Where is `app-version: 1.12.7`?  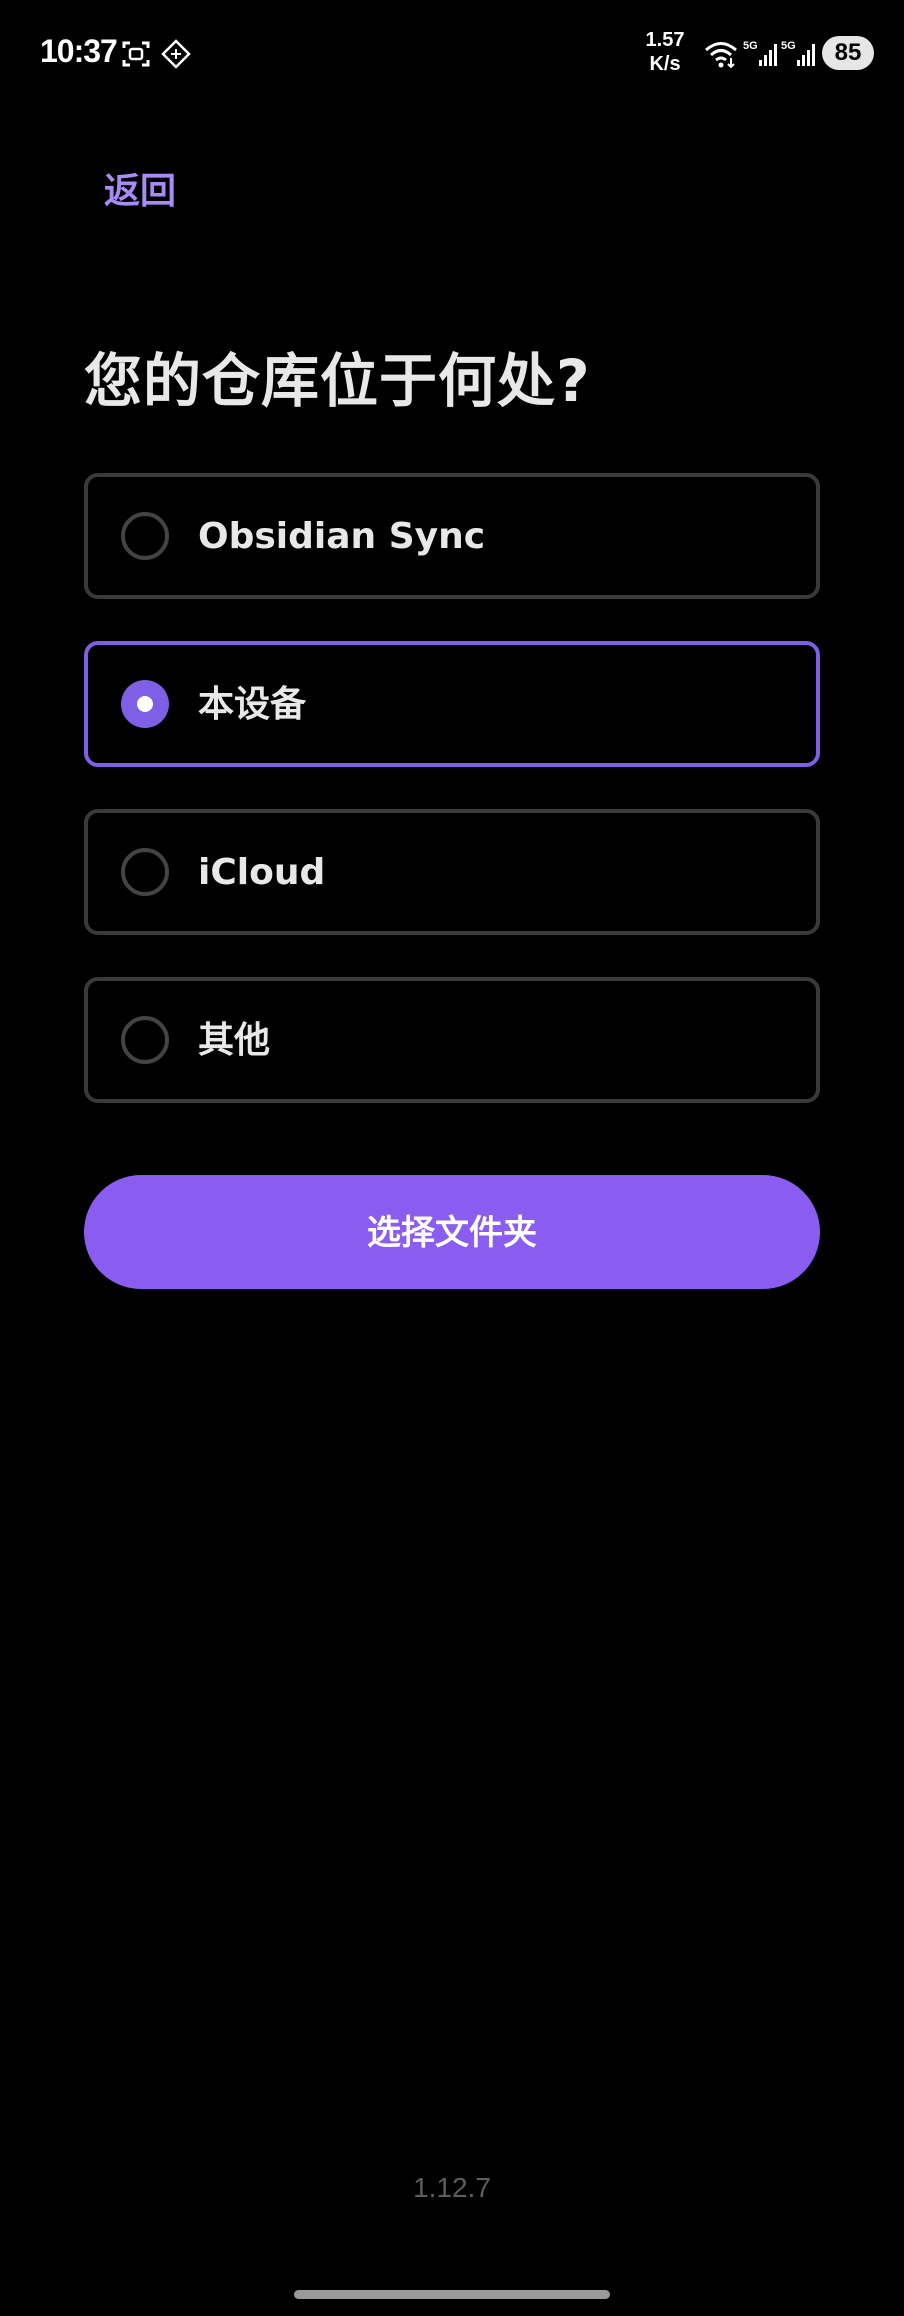
app-version: 1.12.7 is located at coordinates (452, 2187).